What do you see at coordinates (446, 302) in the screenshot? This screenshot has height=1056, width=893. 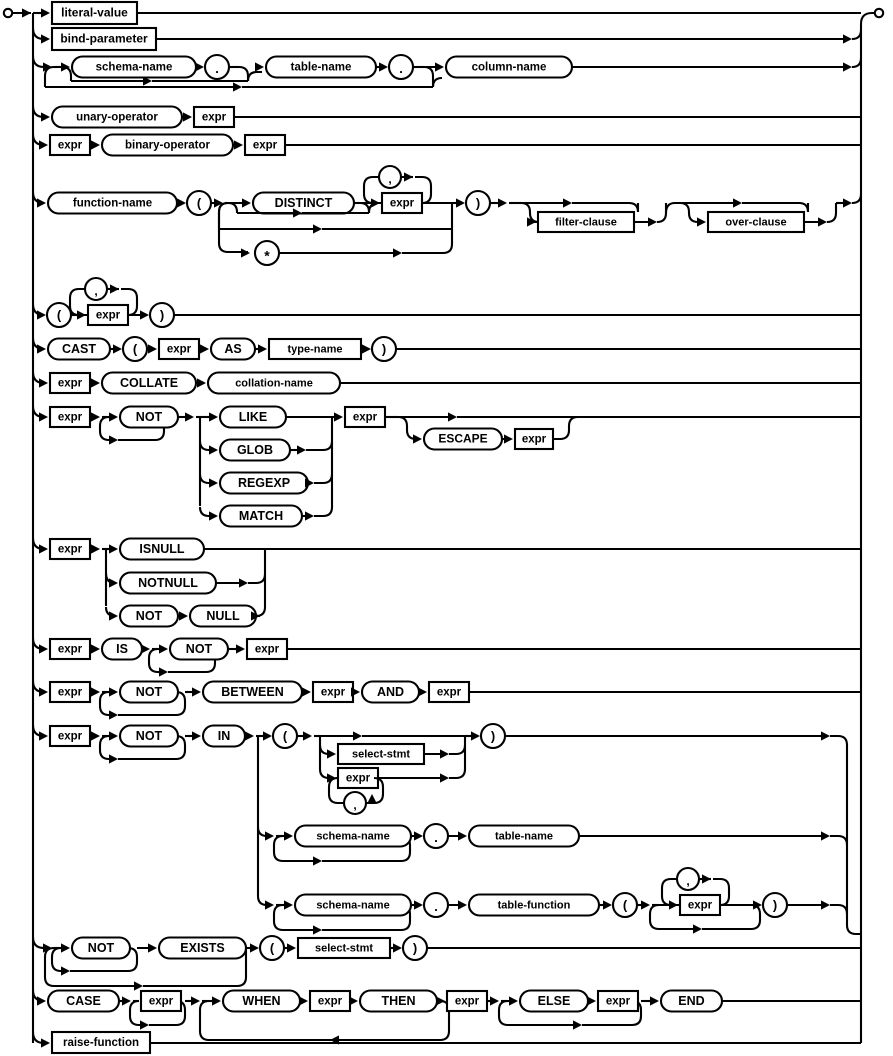 I see `branch-paren-expr-list: ( expr , )` at bounding box center [446, 302].